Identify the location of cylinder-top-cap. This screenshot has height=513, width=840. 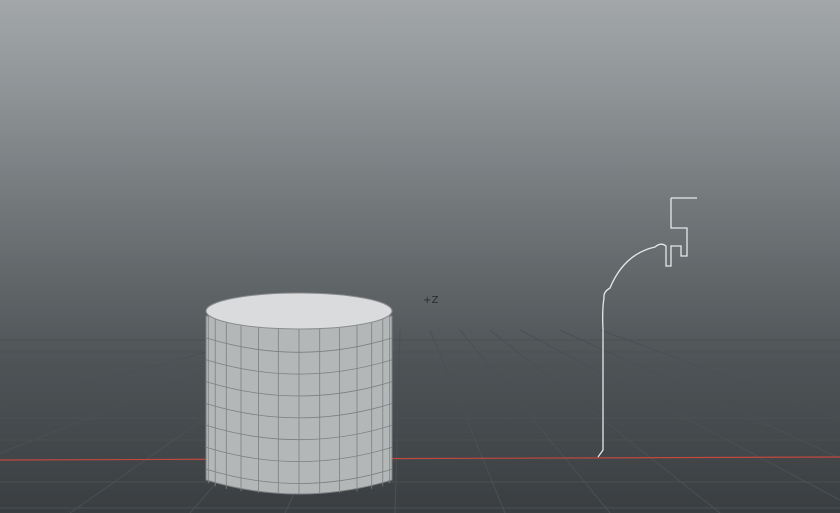
(299, 311).